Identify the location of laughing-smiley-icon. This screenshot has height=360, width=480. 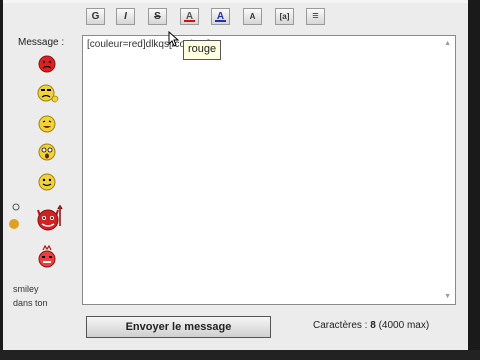
(47, 124).